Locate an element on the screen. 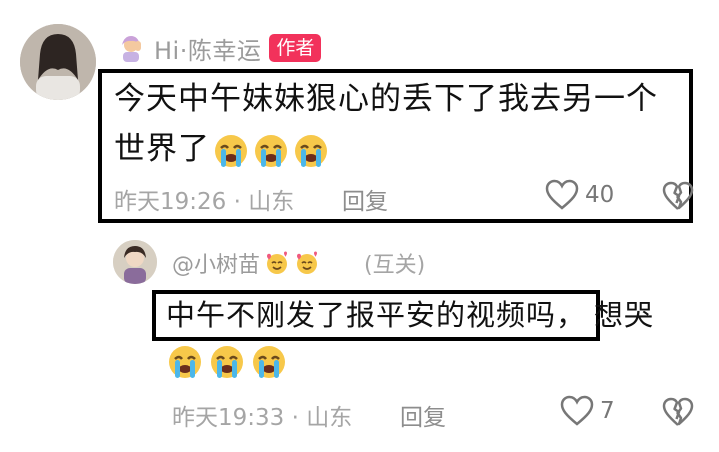  reply-reply-button: 回复 is located at coordinates (423, 415).